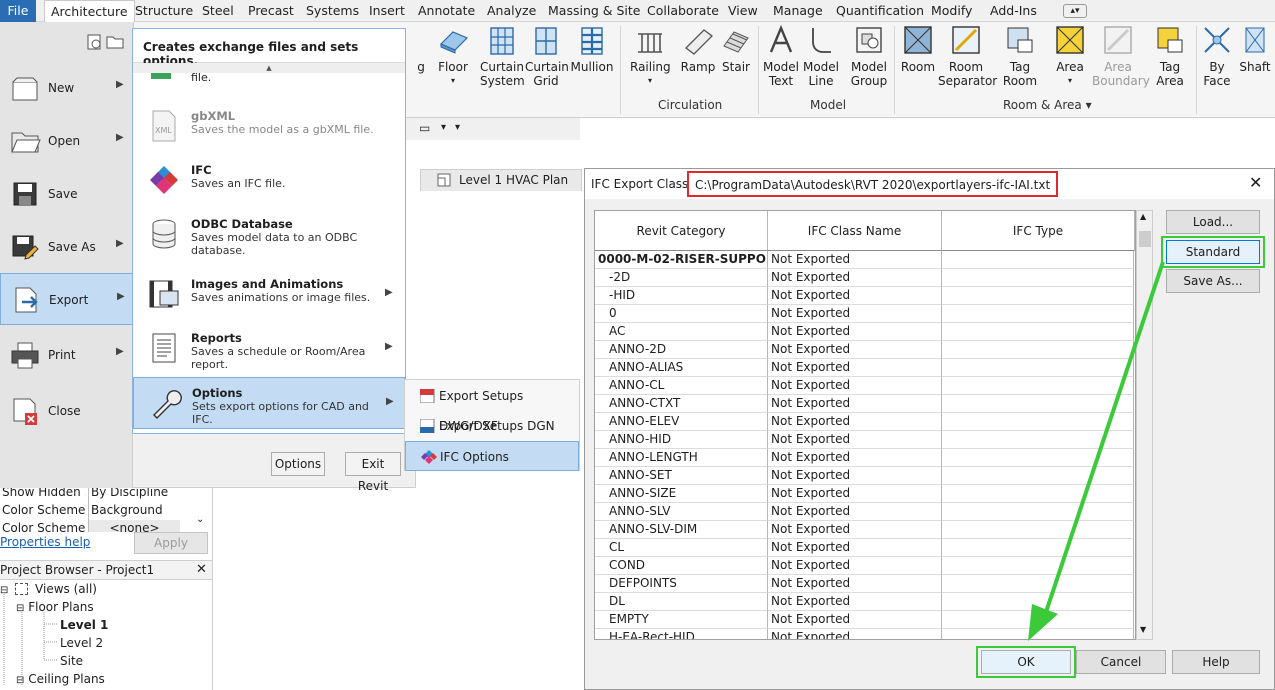 The height and width of the screenshot is (690, 1275). I want to click on table-row: ANNO-HID Not Exported, so click(865, 440).